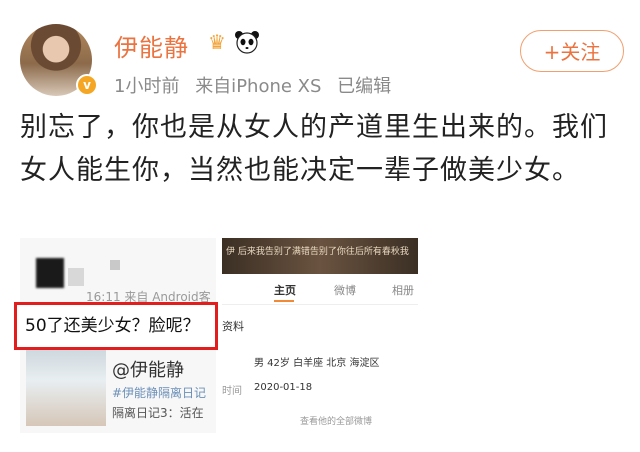 Image resolution: width=640 pixels, height=452 pixels. I want to click on profile-heading: 资料, so click(233, 326).